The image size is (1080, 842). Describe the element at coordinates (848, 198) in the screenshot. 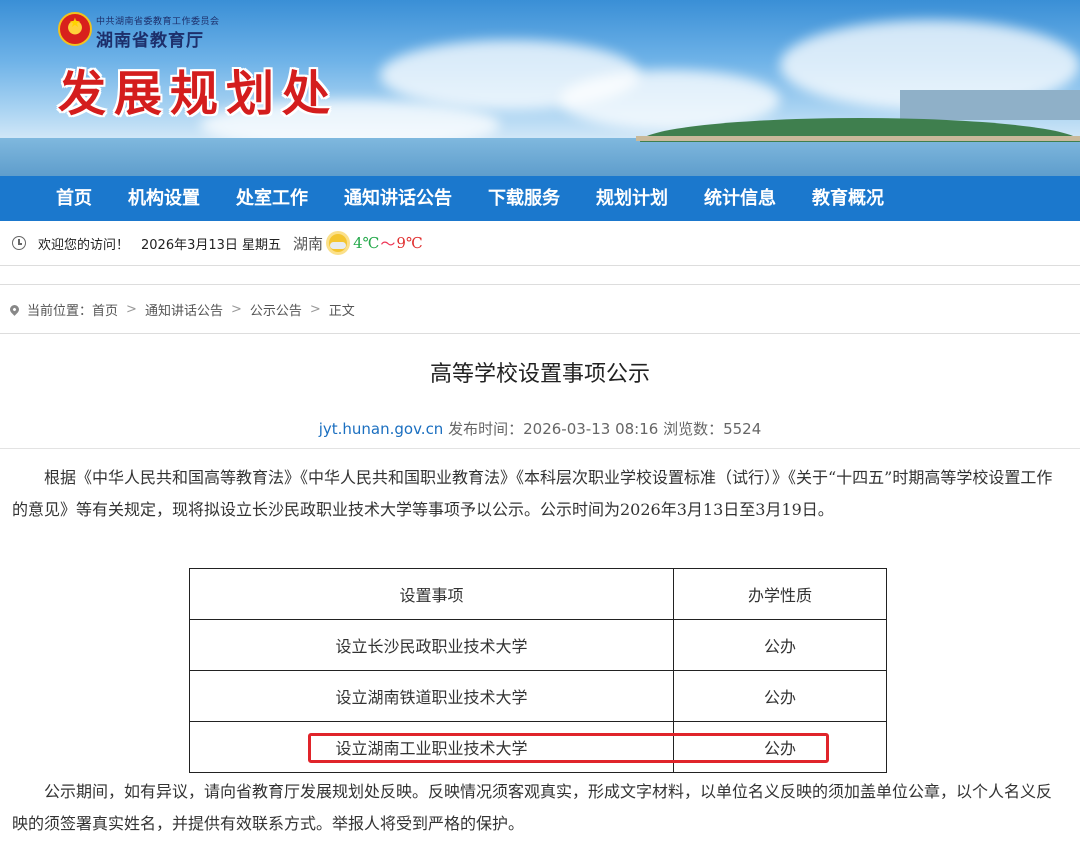

I see `nav-item-overview: 教育概况` at that location.